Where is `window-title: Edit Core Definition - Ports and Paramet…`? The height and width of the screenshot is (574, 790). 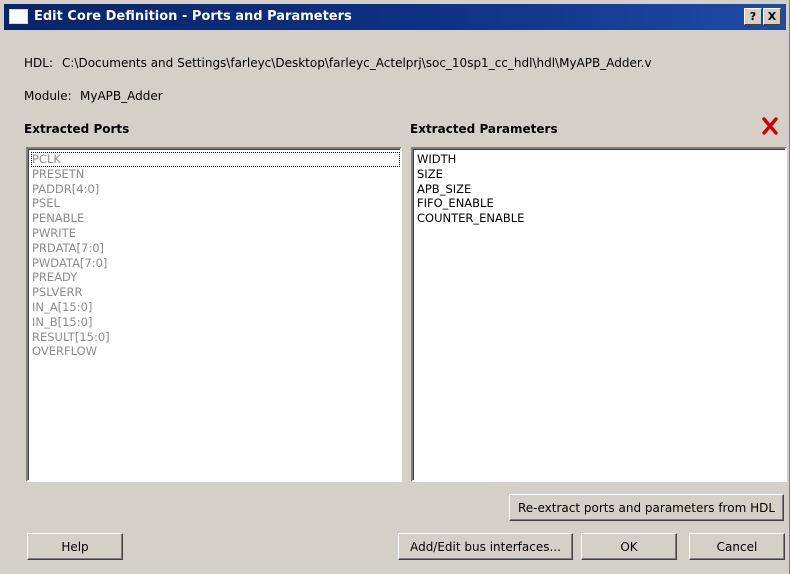 window-title: Edit Core Definition - Ports and Paramet… is located at coordinates (193, 16).